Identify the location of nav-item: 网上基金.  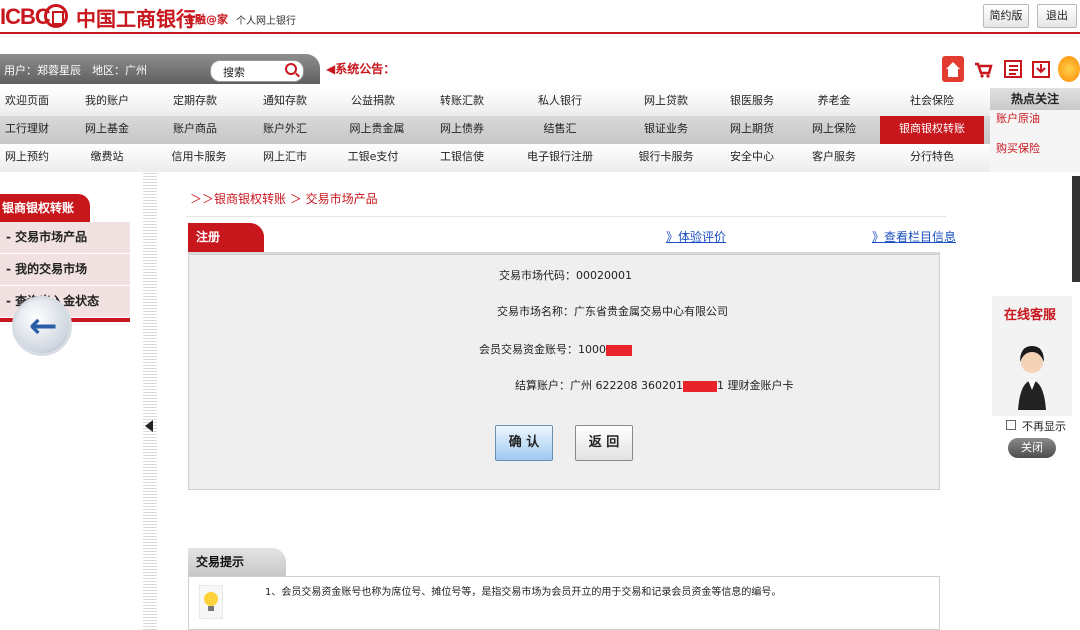
(107, 130).